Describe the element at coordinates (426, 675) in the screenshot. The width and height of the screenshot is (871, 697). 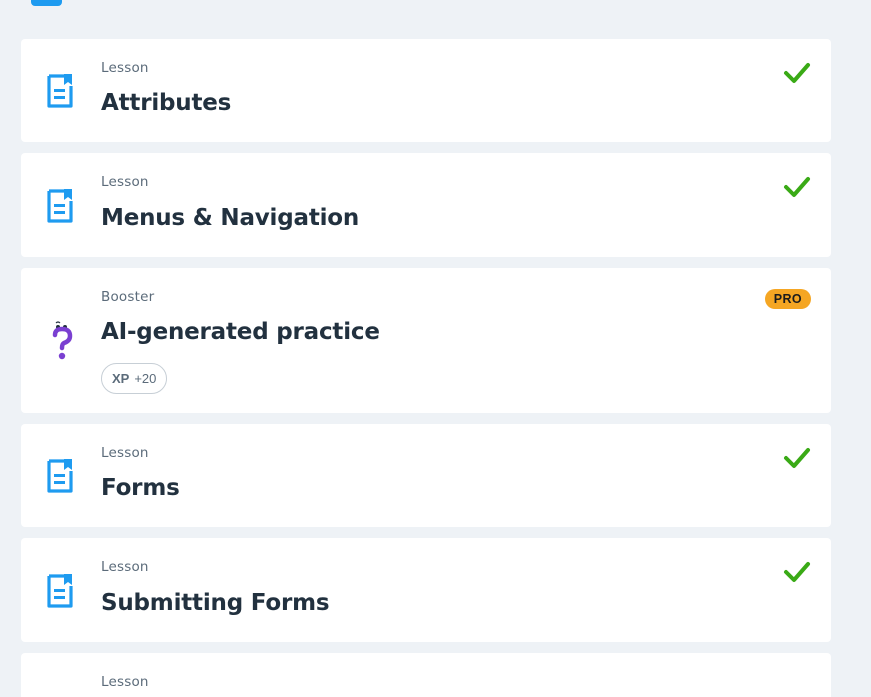
I see `lesson-card: Lesson` at that location.